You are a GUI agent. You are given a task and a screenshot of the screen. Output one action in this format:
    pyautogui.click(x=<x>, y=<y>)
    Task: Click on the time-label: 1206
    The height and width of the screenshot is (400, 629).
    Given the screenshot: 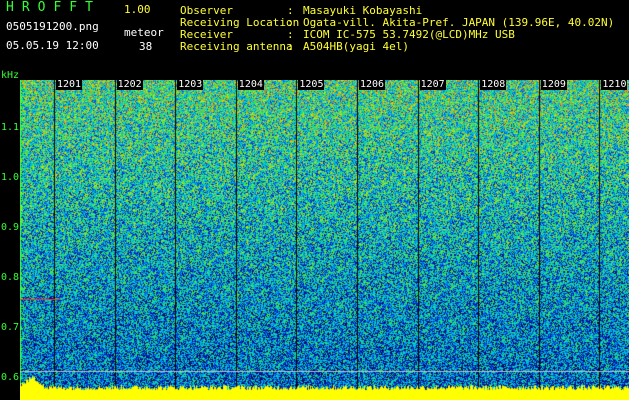 What is the action you would take?
    pyautogui.click(x=372, y=84)
    